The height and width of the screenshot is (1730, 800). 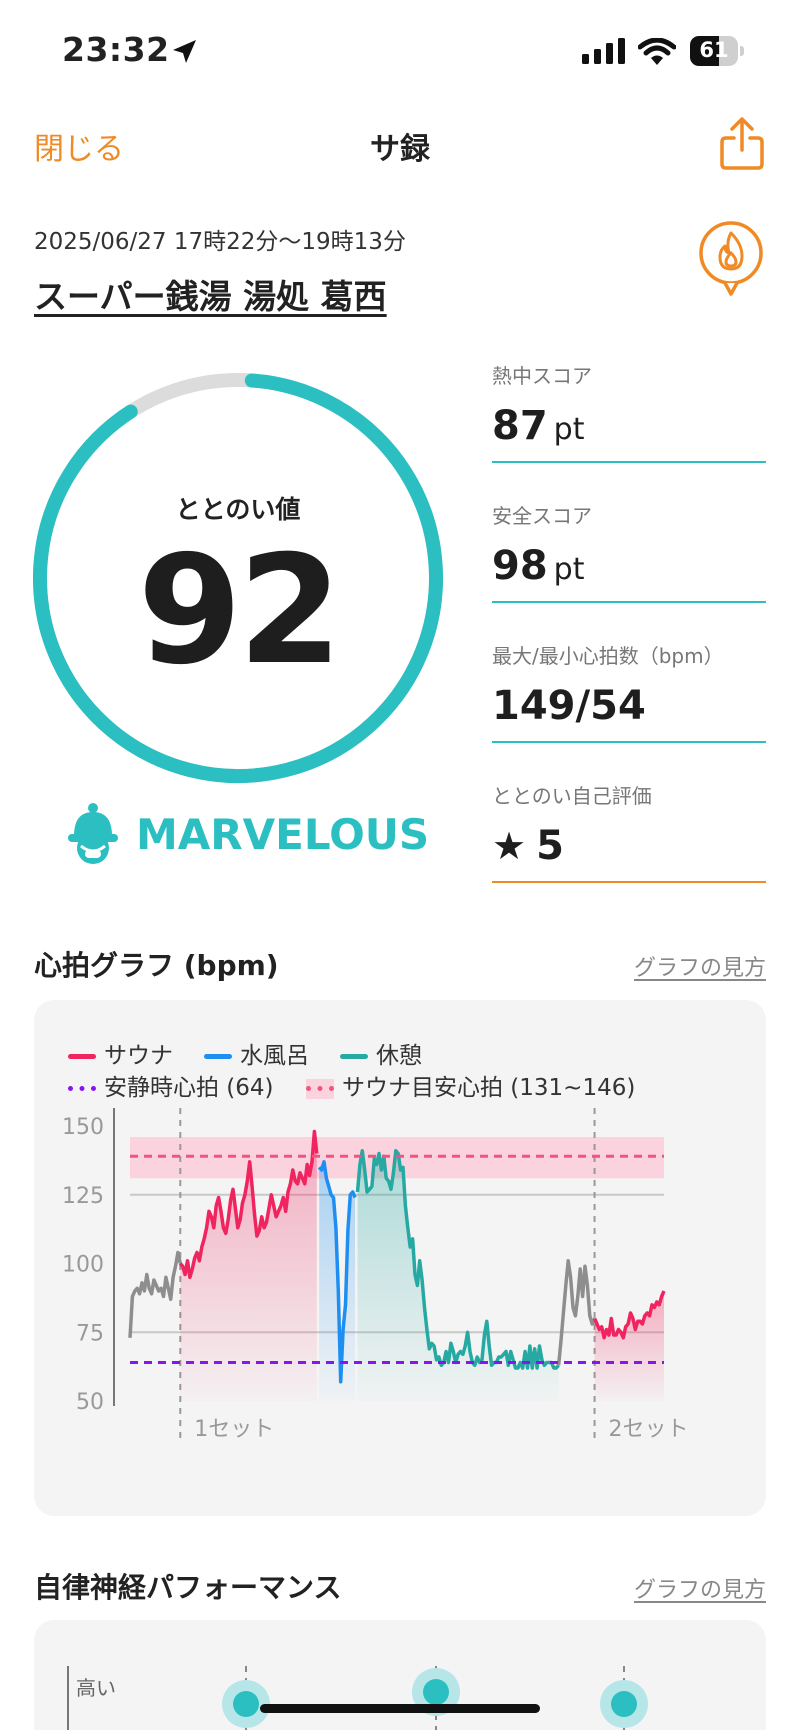 I want to click on location-arrow-icon, so click(x=184, y=51).